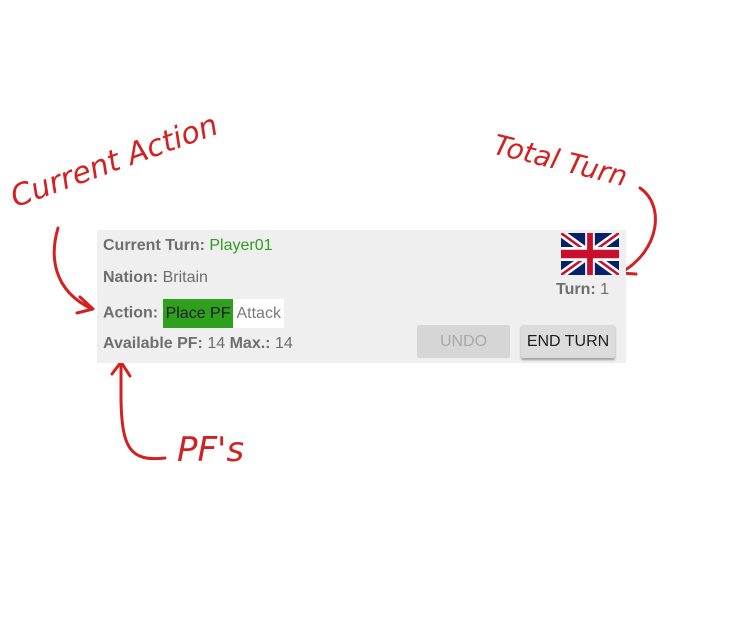  Describe the element at coordinates (590, 254) in the screenshot. I see `union-jack-flag-icon` at that location.